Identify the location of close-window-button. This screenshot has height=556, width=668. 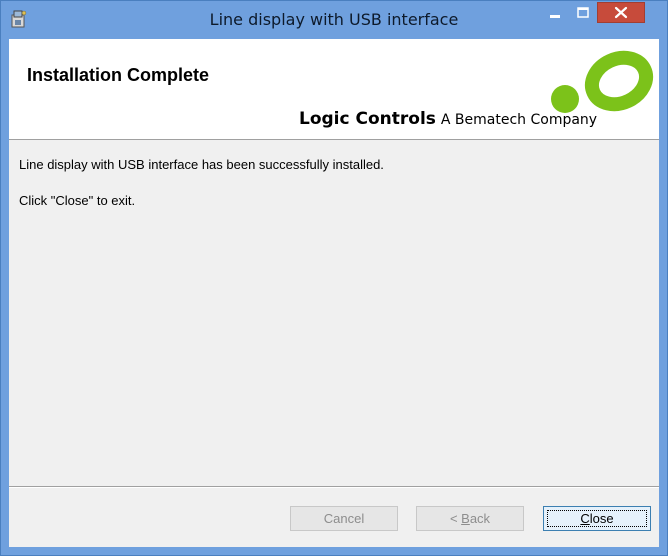
(621, 12).